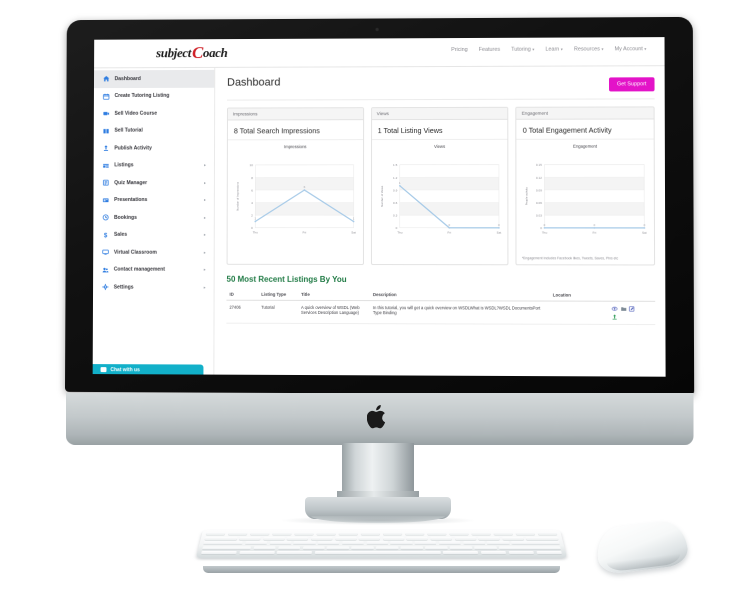 Image resolution: width=755 pixels, height=593 pixels. Describe the element at coordinates (131, 200) in the screenshot. I see `sidebar-item-label: Presentations` at that location.